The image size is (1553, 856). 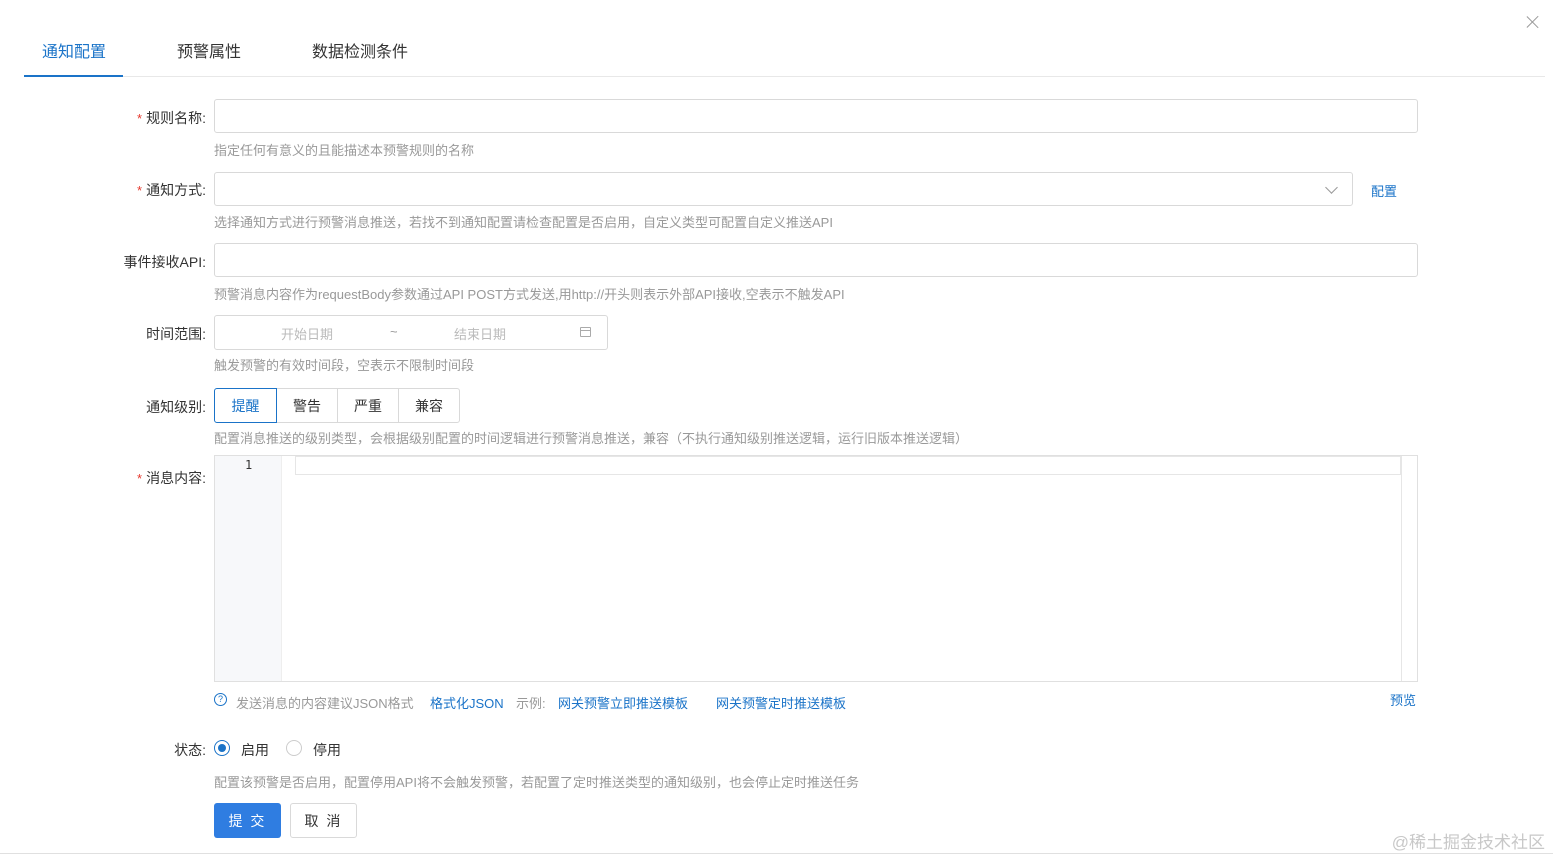 I want to click on event-api-input, so click(x=816, y=260).